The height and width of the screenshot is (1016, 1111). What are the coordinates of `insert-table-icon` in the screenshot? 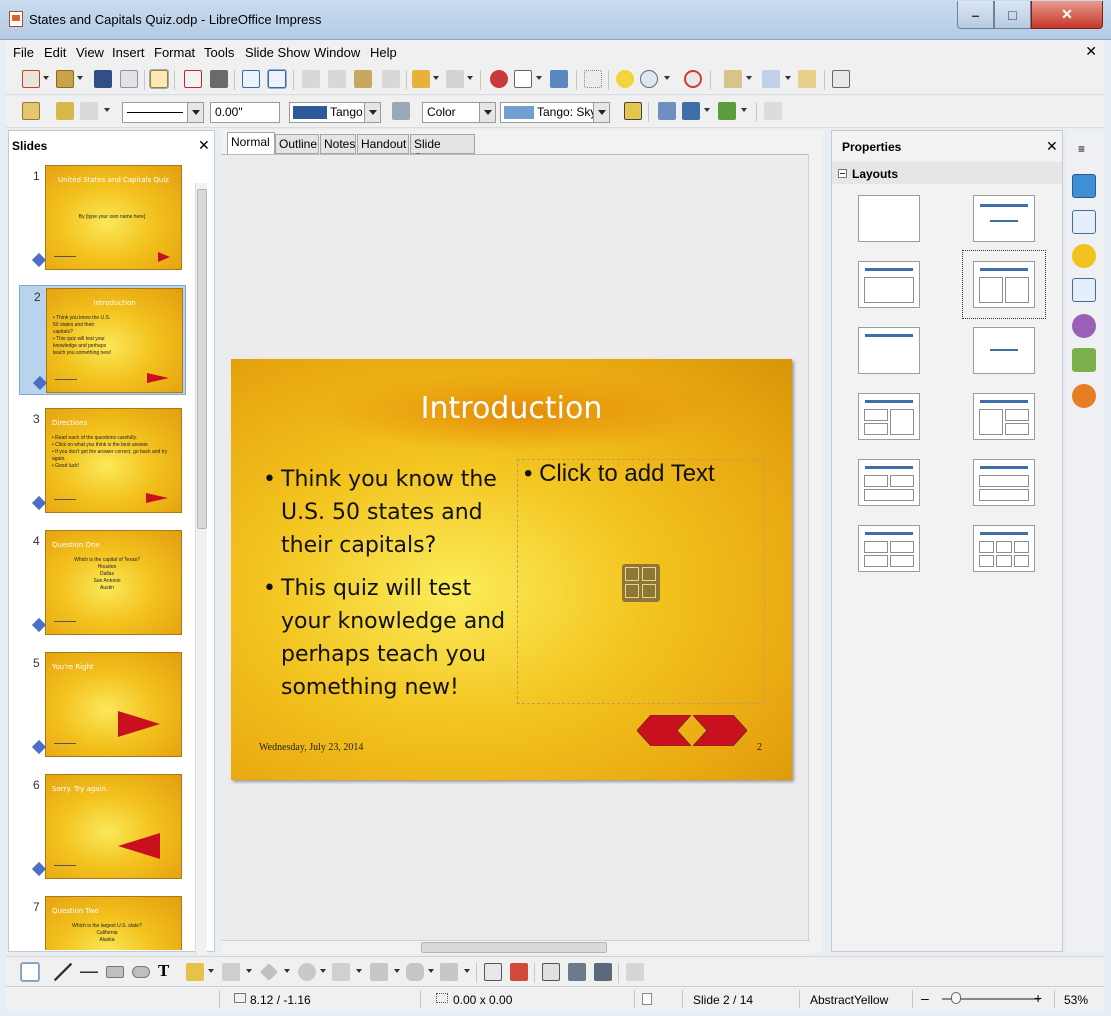 It's located at (632, 574).